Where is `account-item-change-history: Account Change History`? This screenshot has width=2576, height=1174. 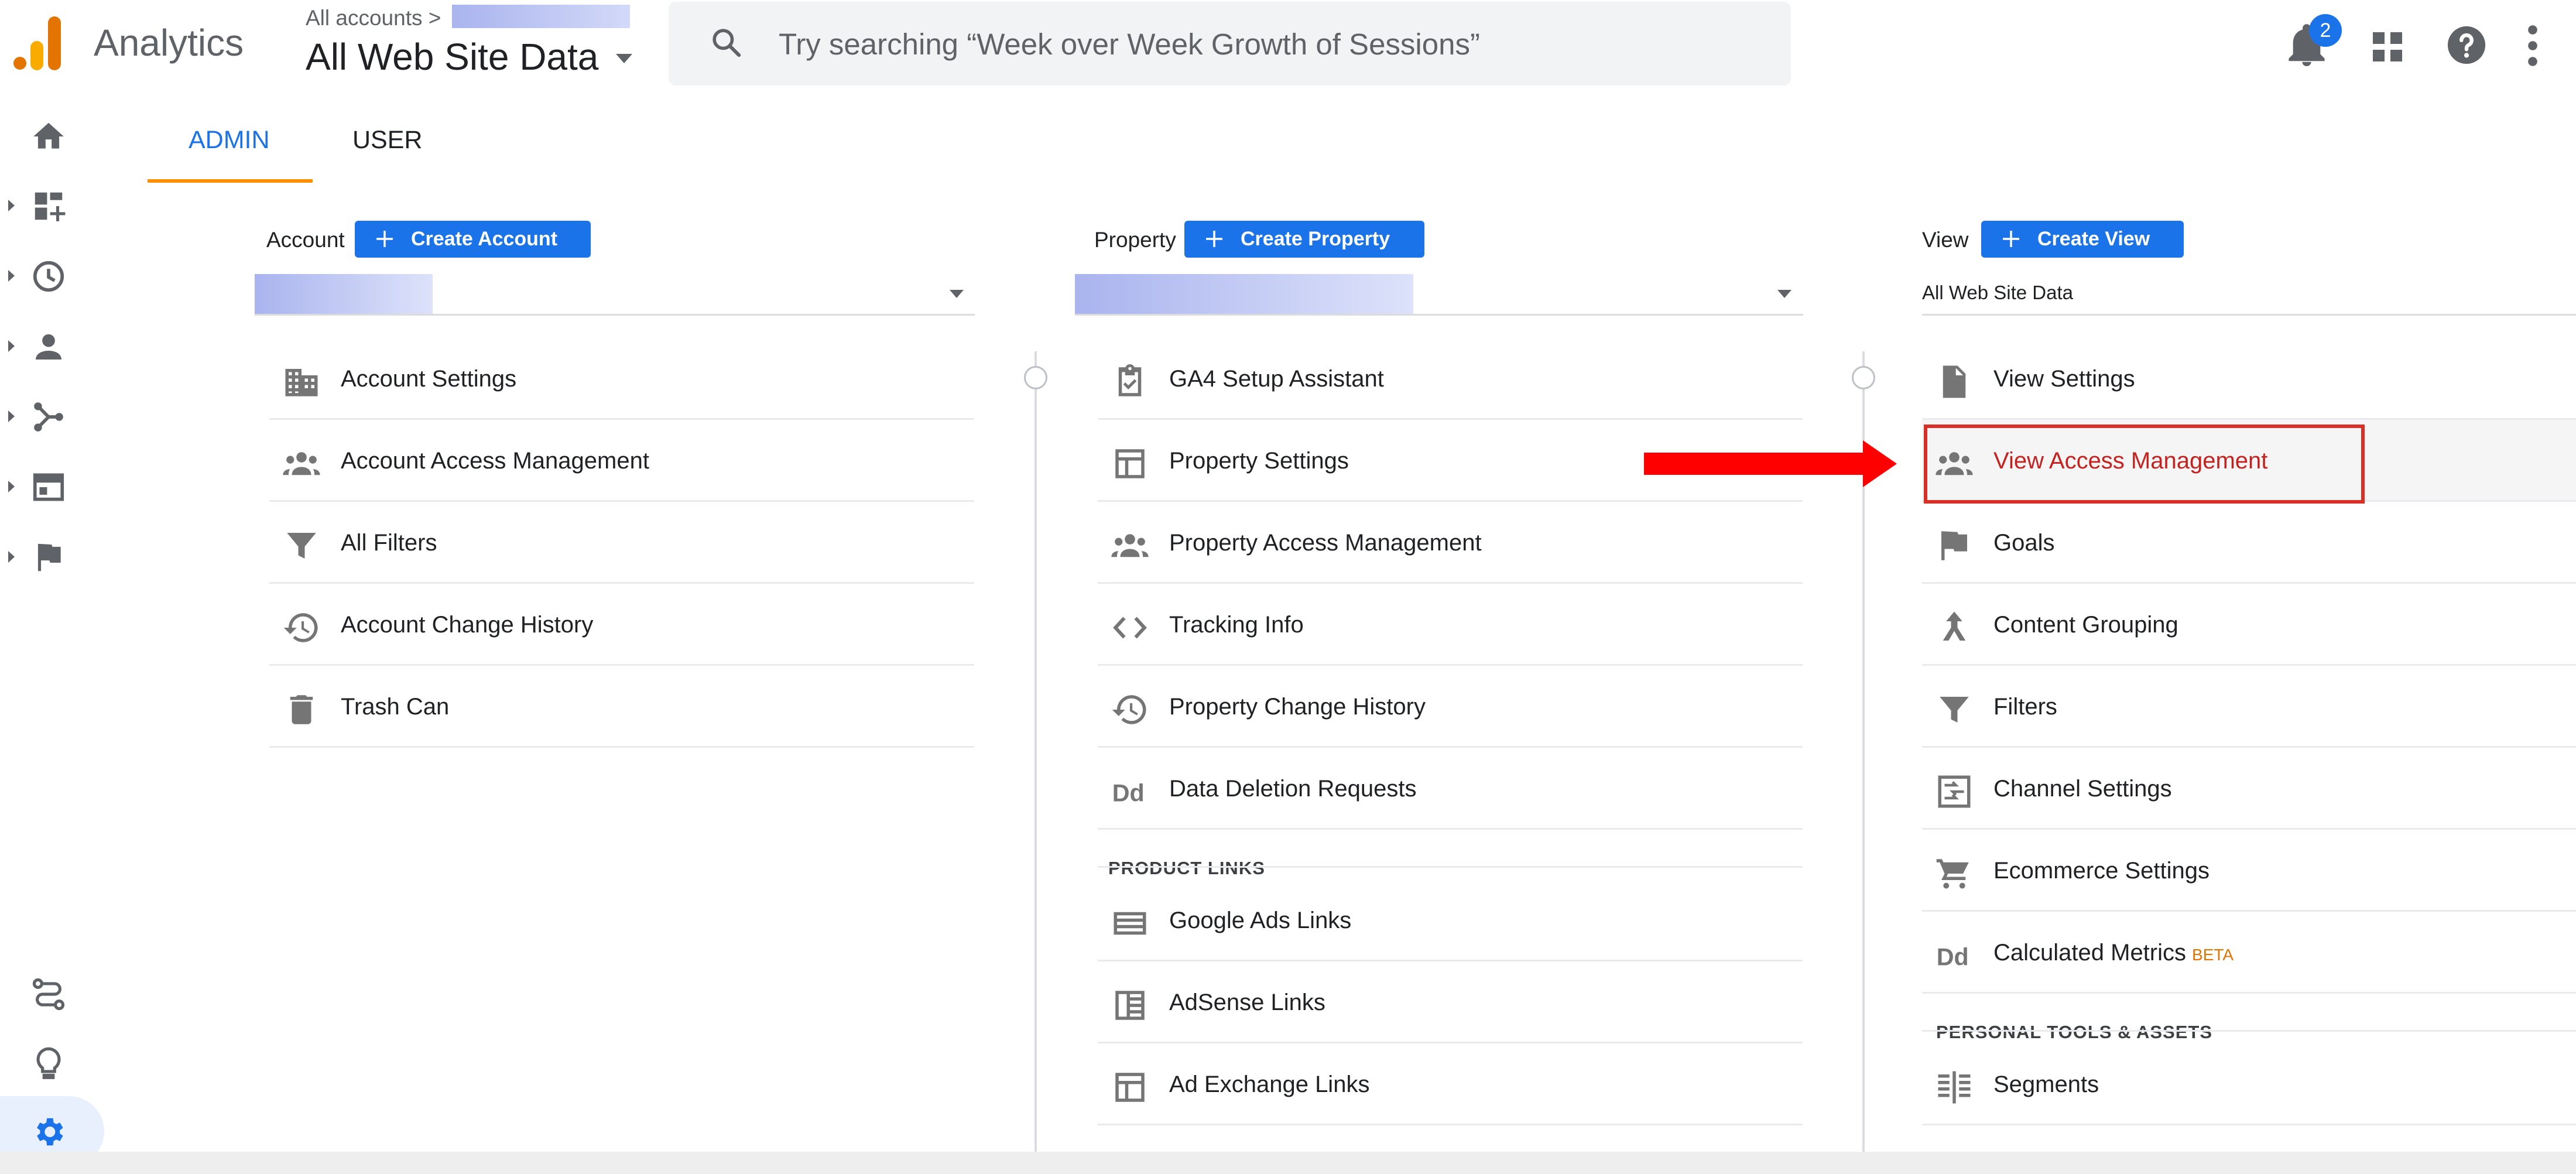
account-item-change-history: Account Change History is located at coordinates (621, 625).